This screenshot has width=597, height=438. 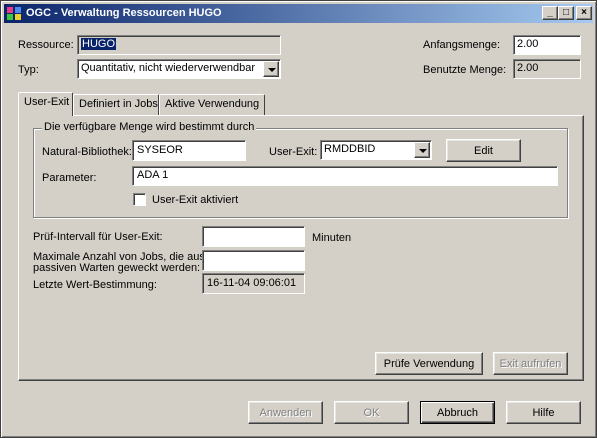 I want to click on help-button: Hilfe, so click(x=543, y=412).